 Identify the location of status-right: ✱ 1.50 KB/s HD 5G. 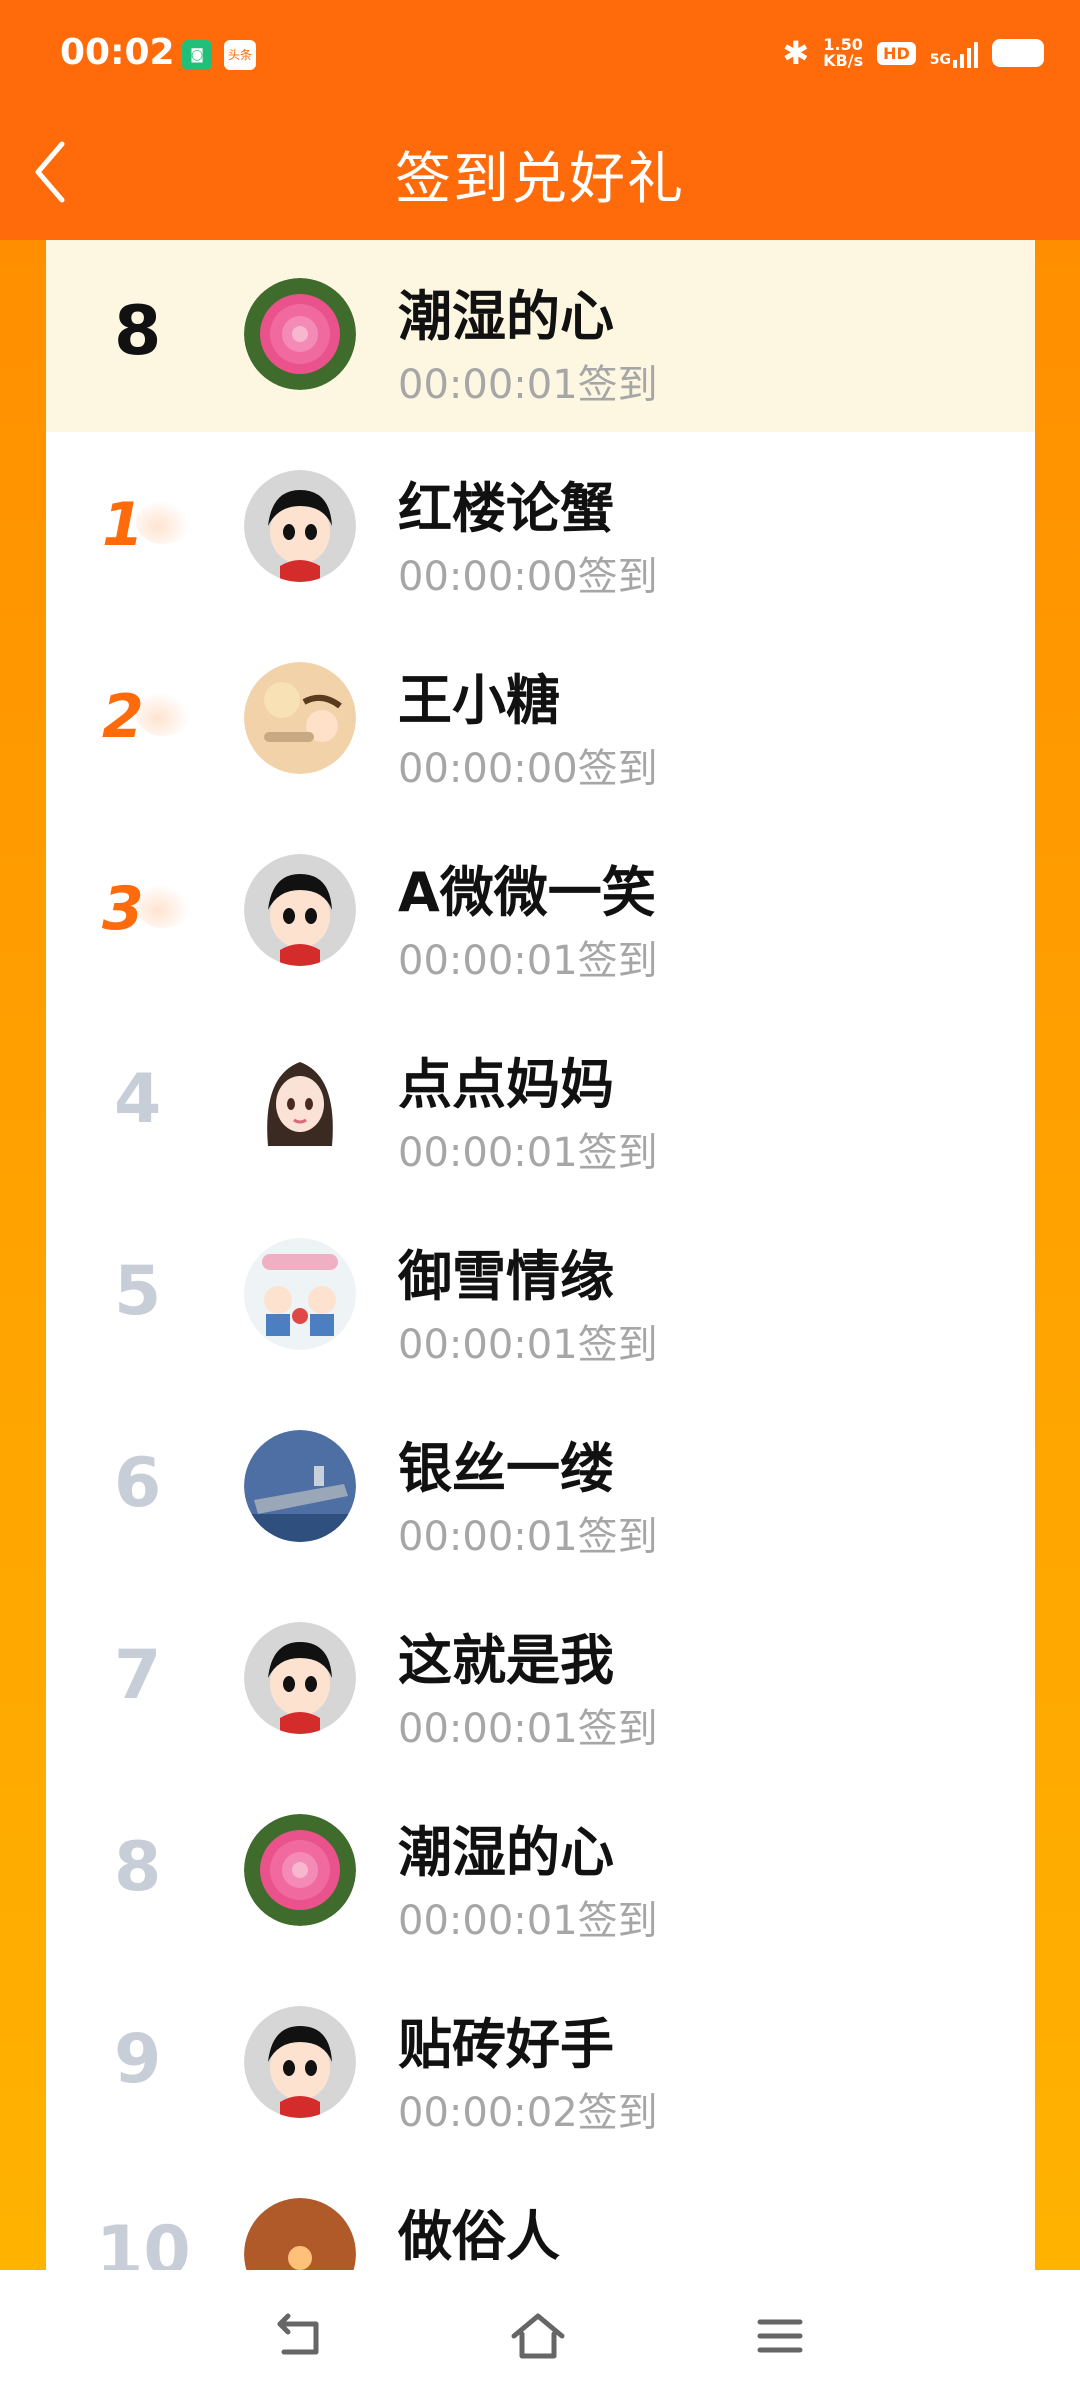
(913, 53).